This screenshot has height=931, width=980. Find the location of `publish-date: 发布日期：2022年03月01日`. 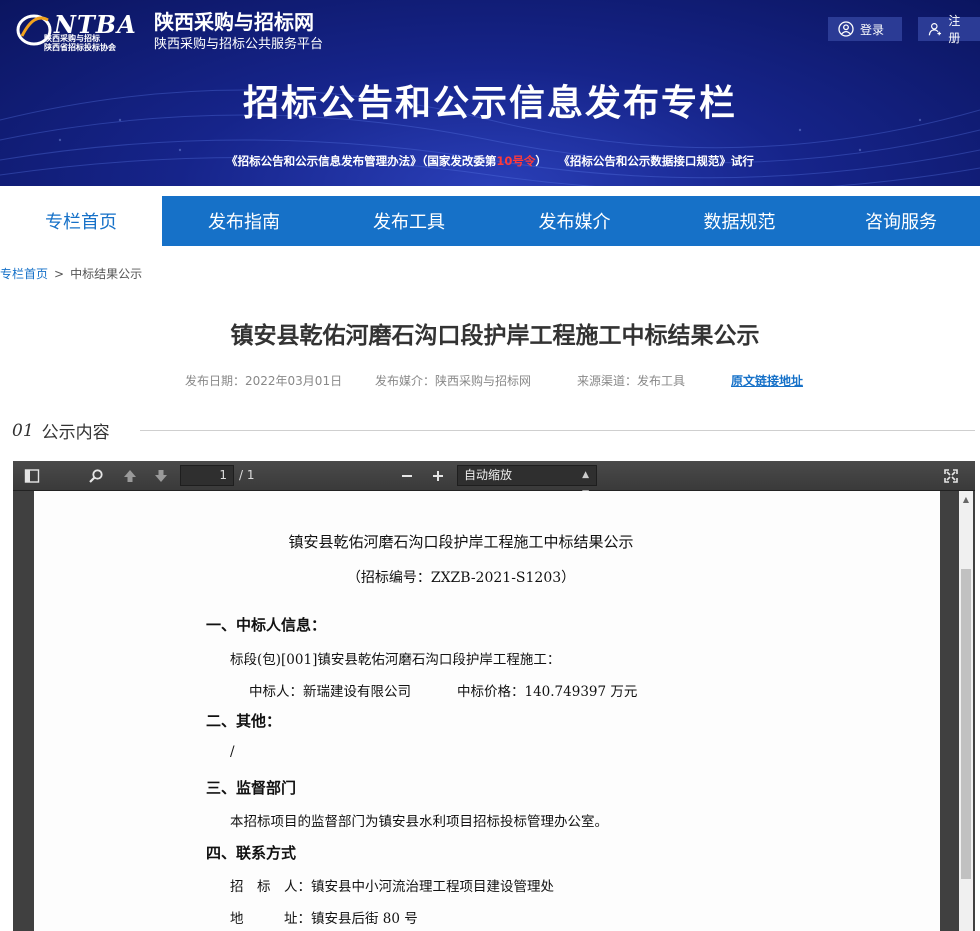

publish-date: 发布日期：2022年03月01日 is located at coordinates (264, 381).